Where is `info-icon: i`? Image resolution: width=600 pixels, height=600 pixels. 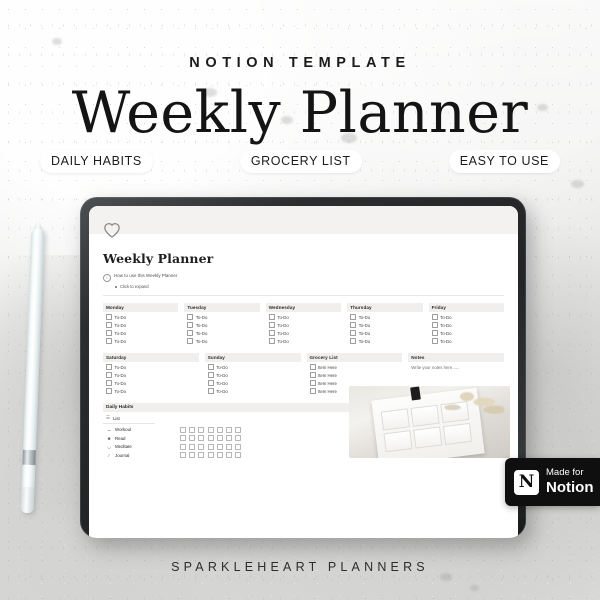 info-icon: i is located at coordinates (107, 278).